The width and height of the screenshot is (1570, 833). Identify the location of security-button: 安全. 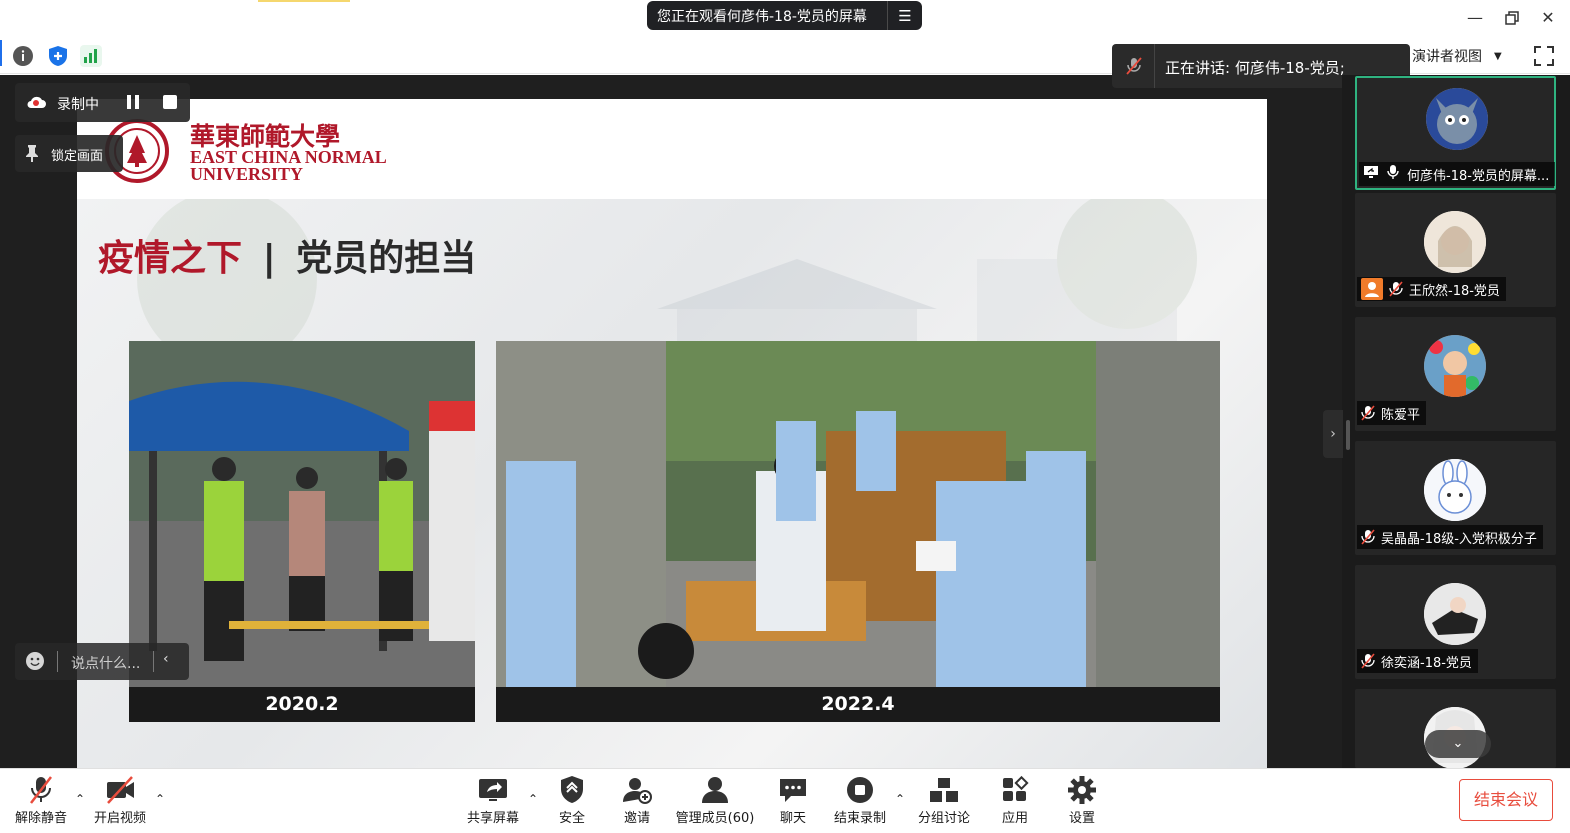
(572, 801).